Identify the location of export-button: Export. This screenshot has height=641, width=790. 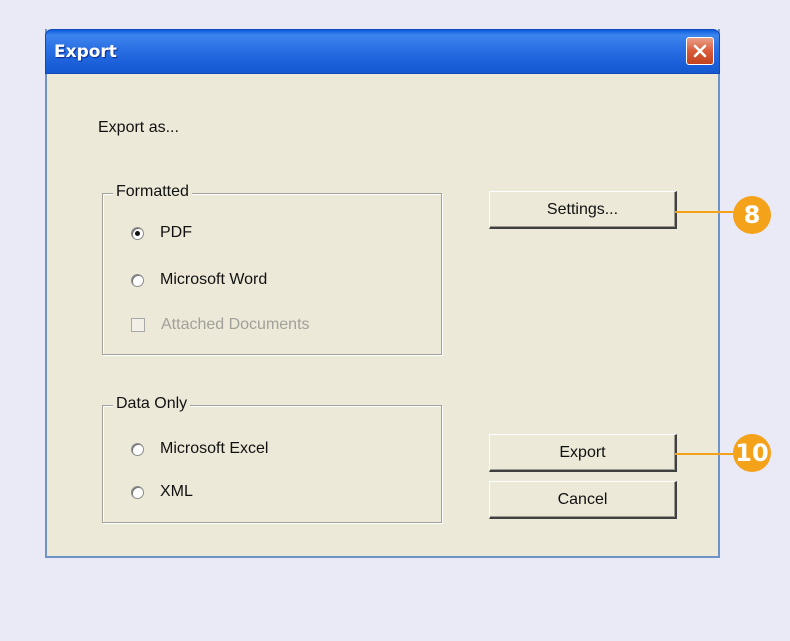
(583, 453).